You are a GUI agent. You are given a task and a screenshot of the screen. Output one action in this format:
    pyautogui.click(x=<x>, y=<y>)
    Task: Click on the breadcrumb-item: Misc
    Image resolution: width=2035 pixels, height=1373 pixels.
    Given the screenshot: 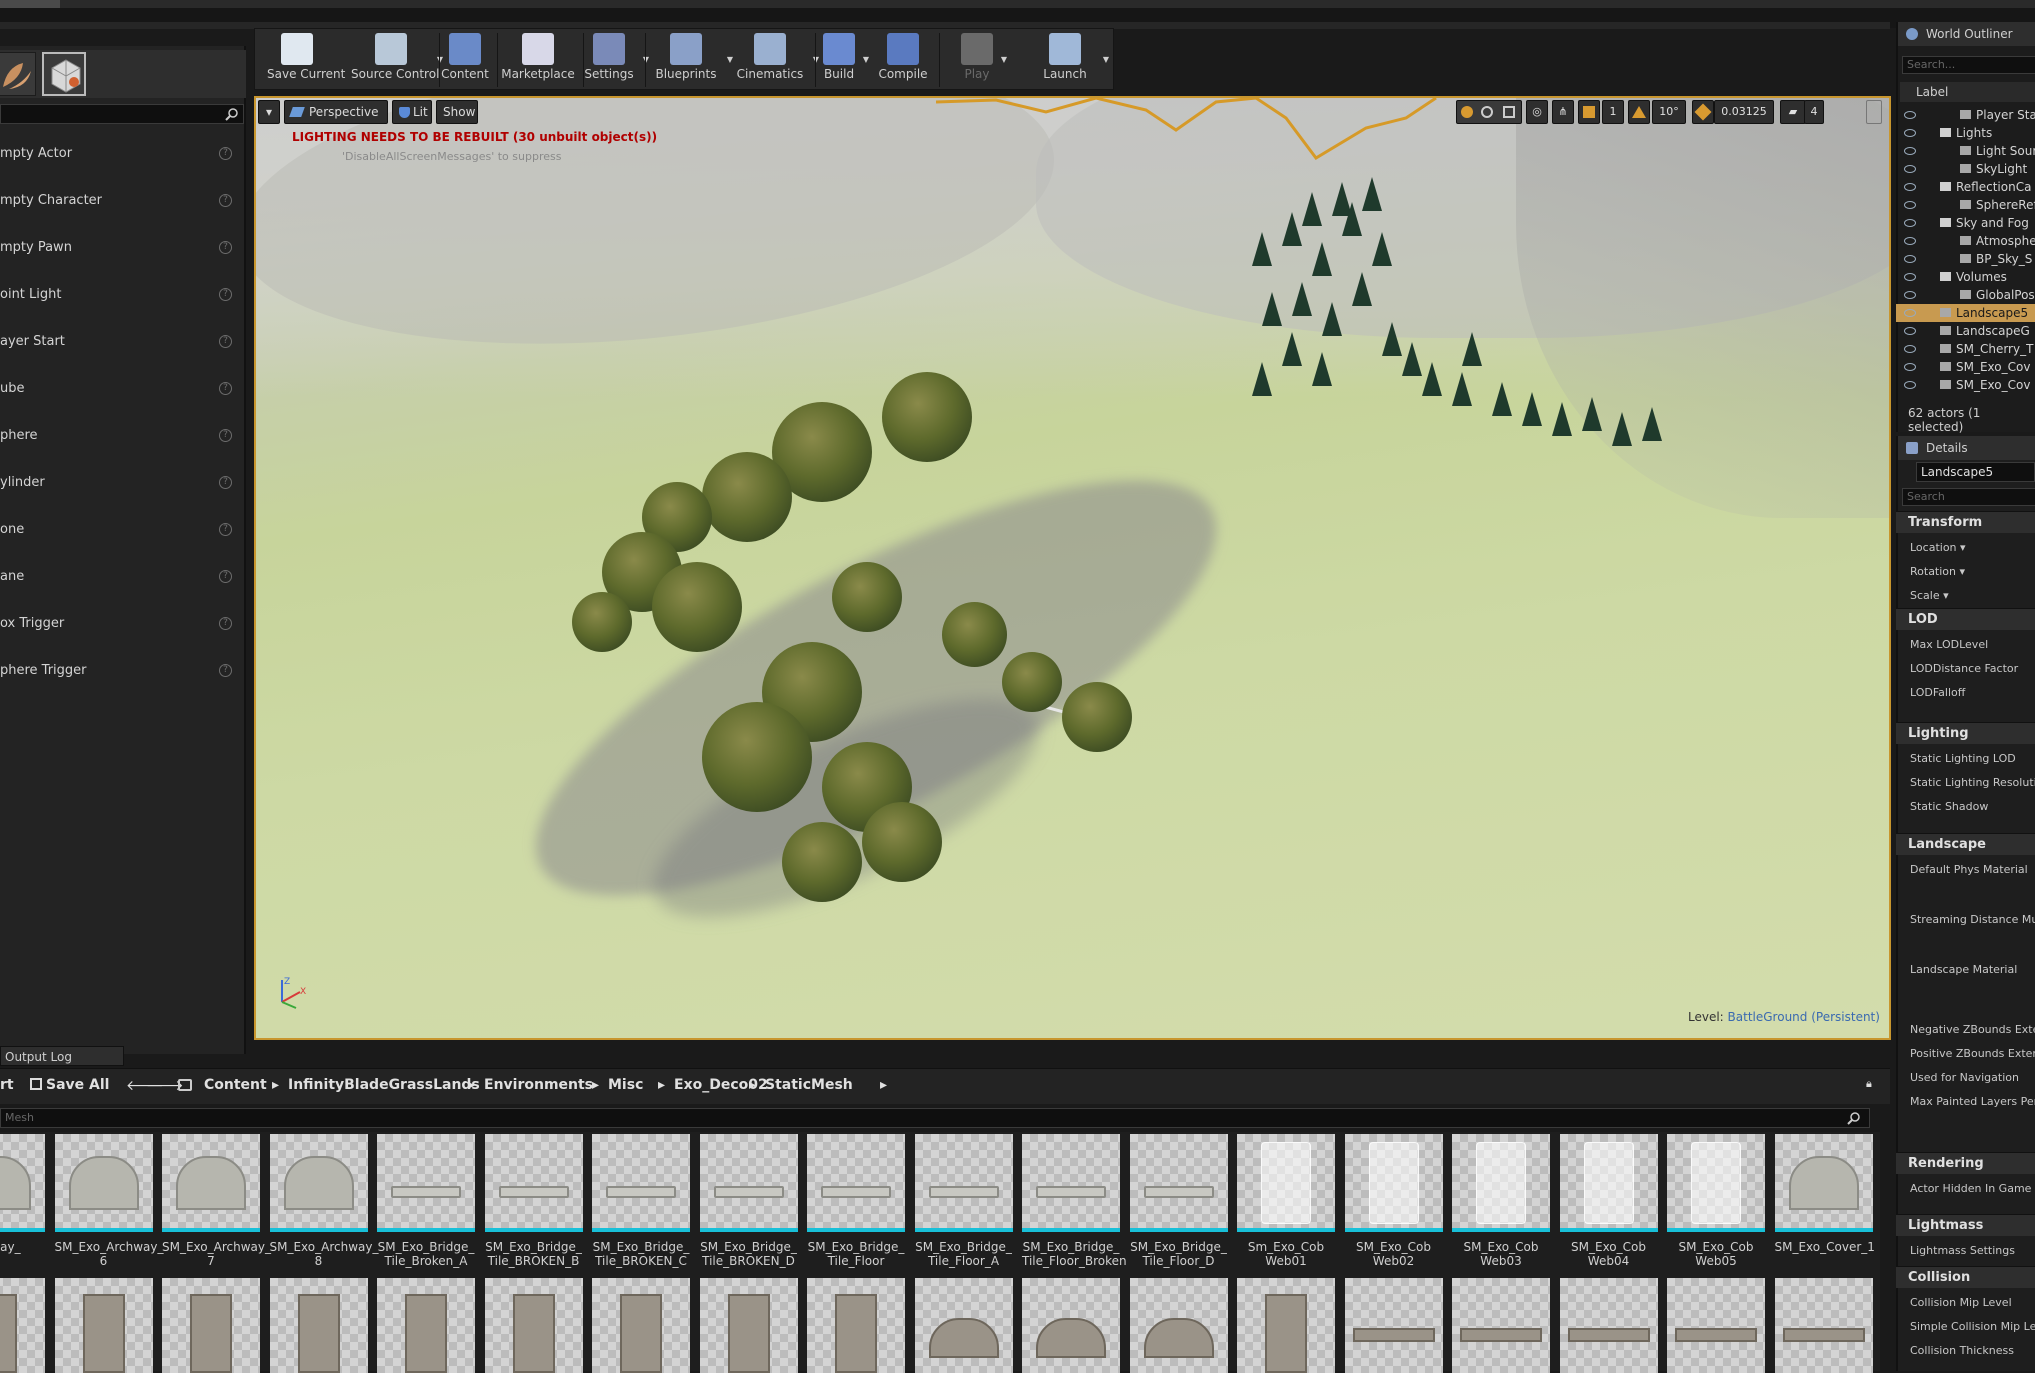 What is the action you would take?
    pyautogui.click(x=625, y=1085)
    